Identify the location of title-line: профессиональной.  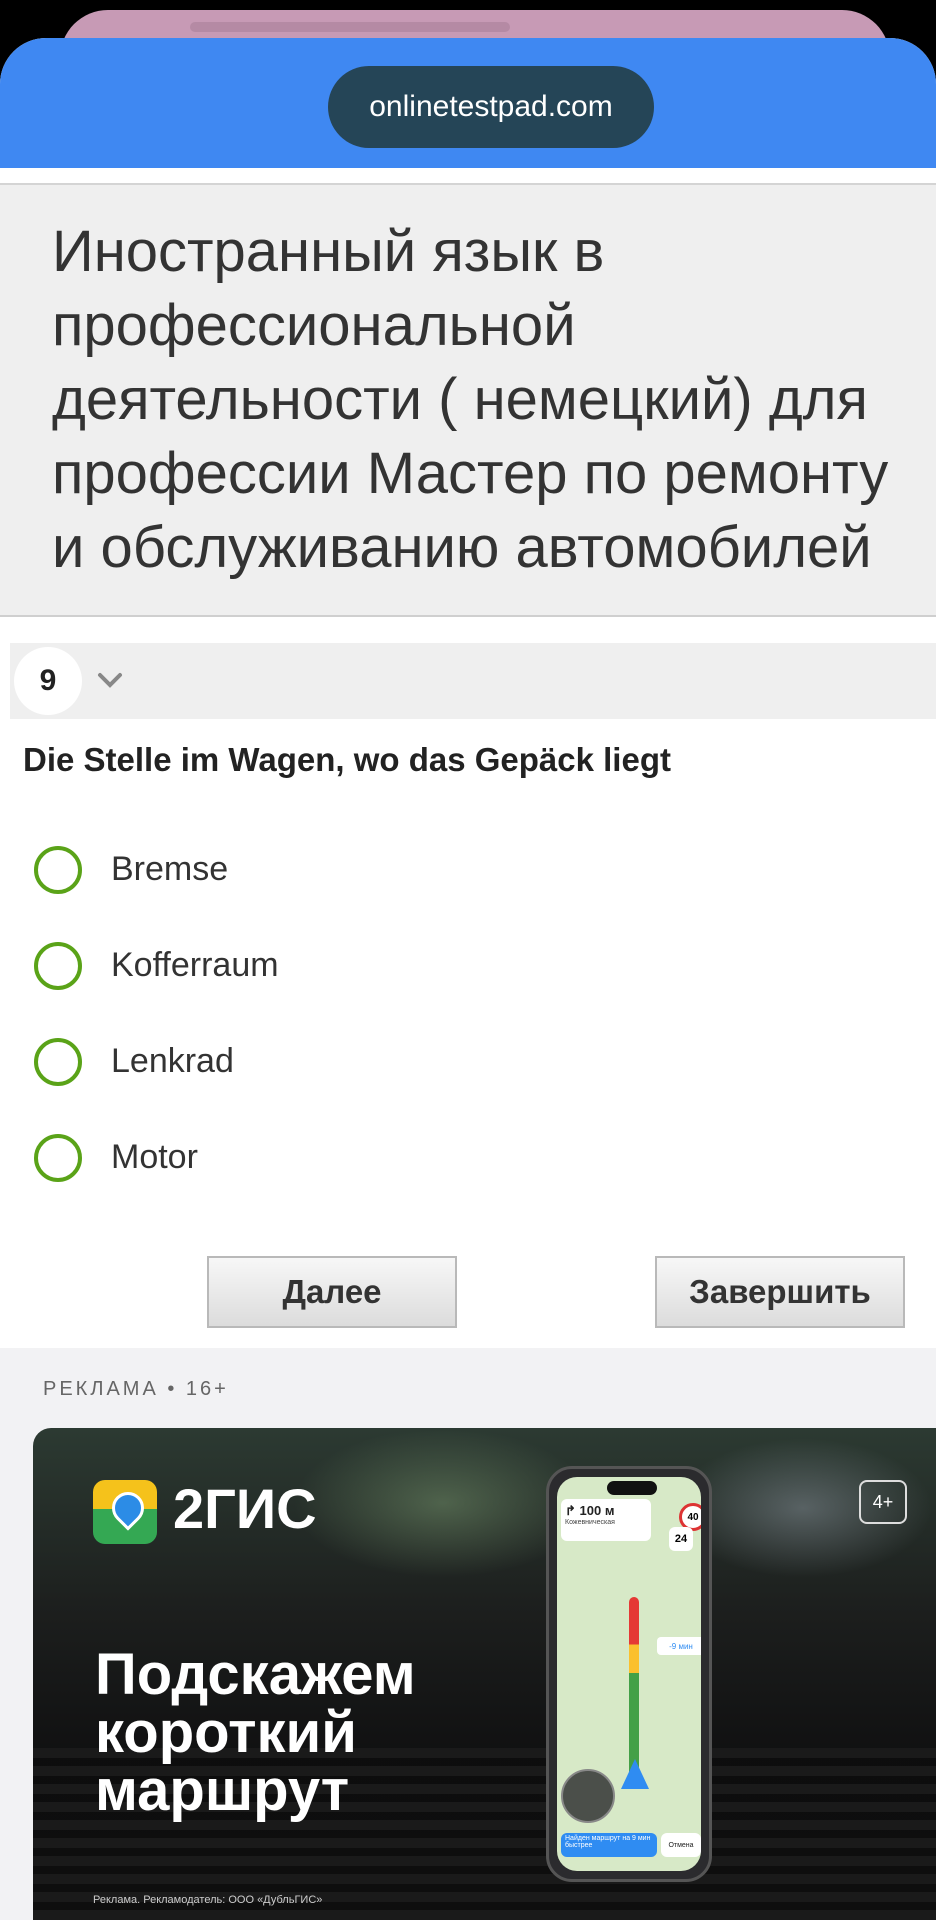
(314, 325).